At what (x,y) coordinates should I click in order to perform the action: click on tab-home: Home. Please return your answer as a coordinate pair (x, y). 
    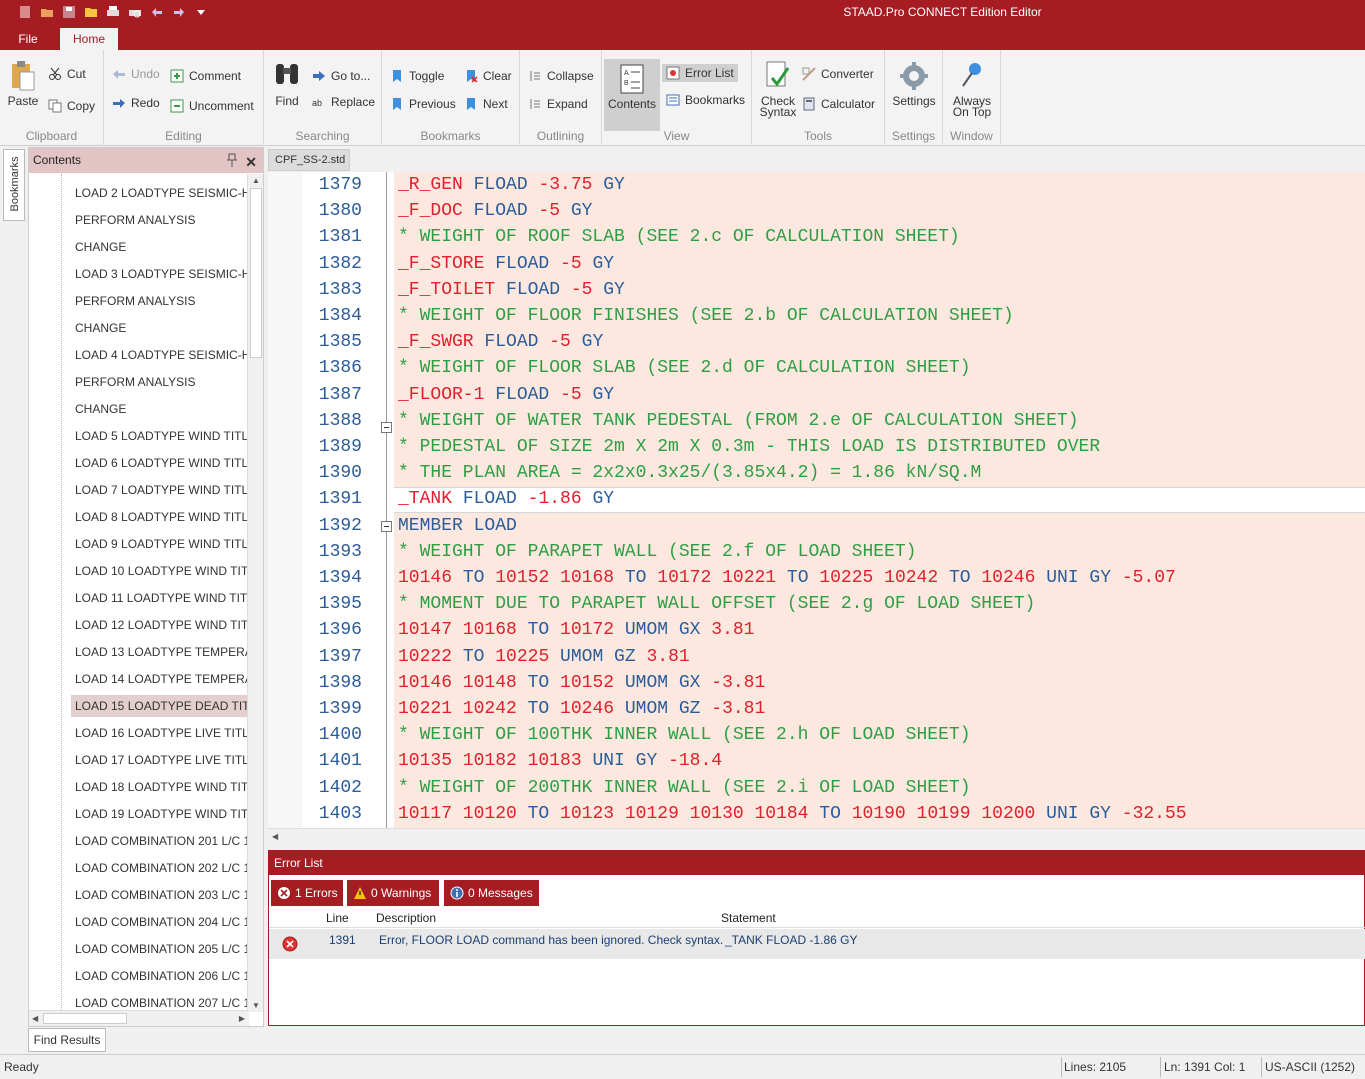
    Looking at the image, I should click on (89, 39).